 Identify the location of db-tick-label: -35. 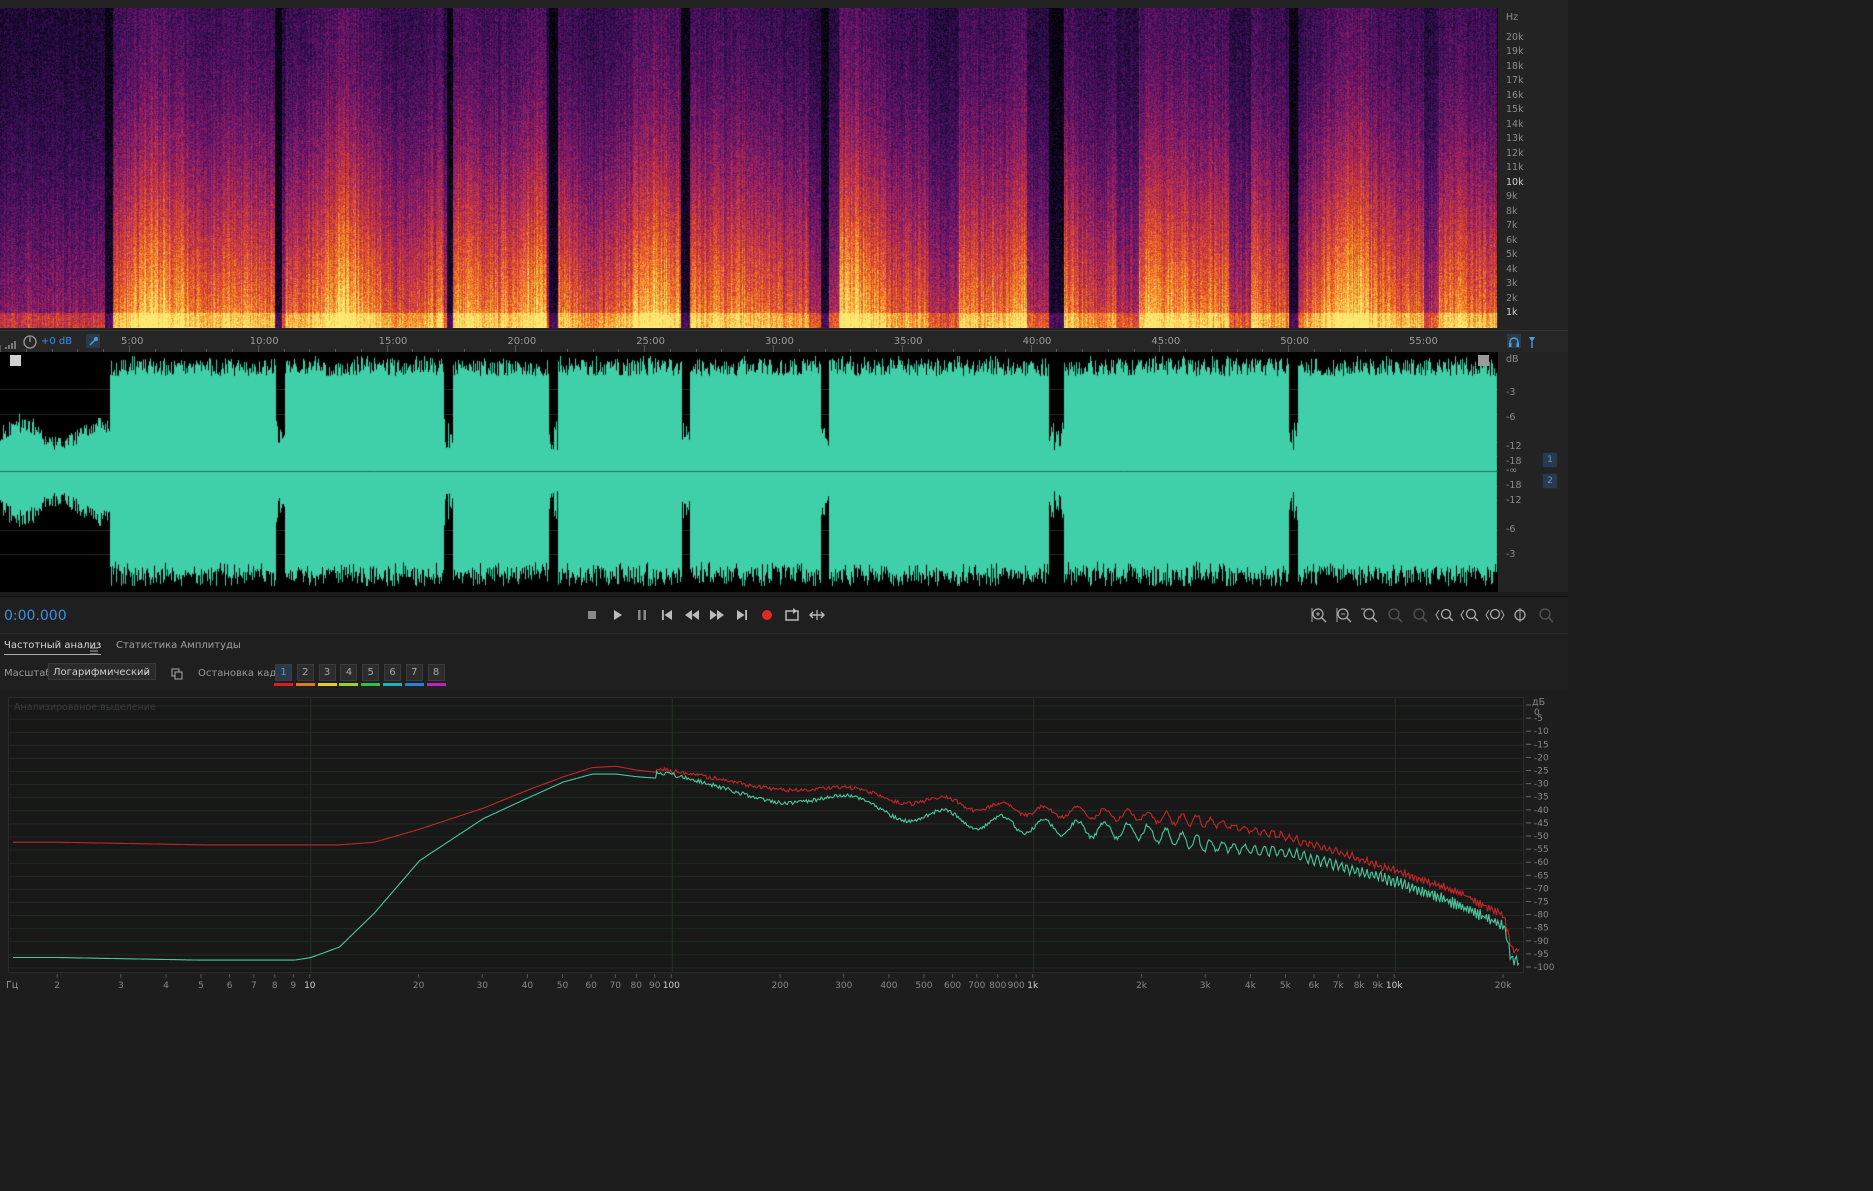
(1541, 798).